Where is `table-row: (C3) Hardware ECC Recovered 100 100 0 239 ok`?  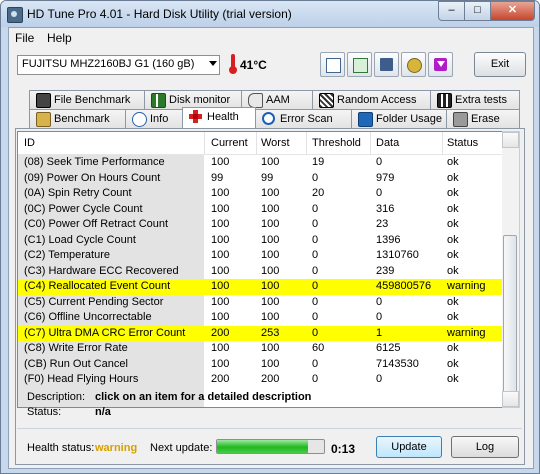
table-row: (C3) Hardware ECC Recovered 100 100 0 239 ok is located at coordinates (260, 272).